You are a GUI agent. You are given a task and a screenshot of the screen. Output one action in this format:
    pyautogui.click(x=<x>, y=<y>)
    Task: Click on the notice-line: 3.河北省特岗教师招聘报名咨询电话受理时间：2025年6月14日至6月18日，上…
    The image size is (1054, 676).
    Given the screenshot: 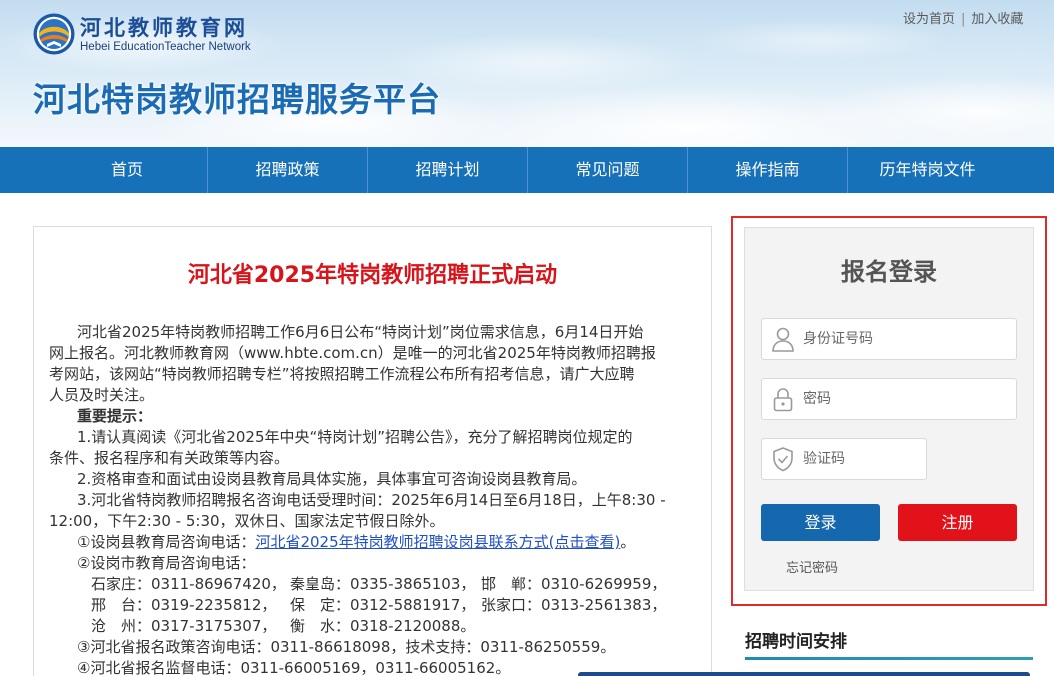 What is the action you would take?
    pyautogui.click(x=371, y=500)
    